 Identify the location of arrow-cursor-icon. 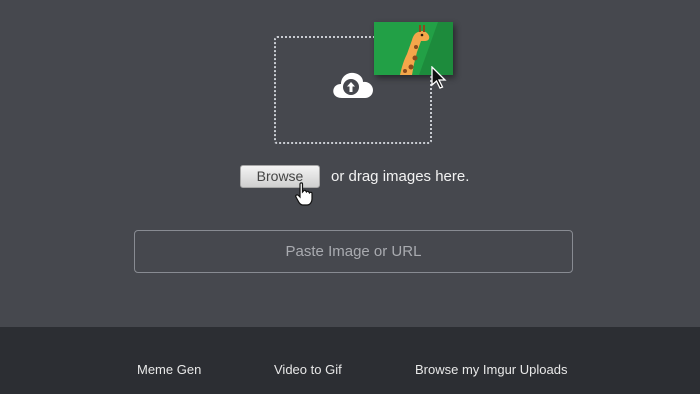
(439, 77).